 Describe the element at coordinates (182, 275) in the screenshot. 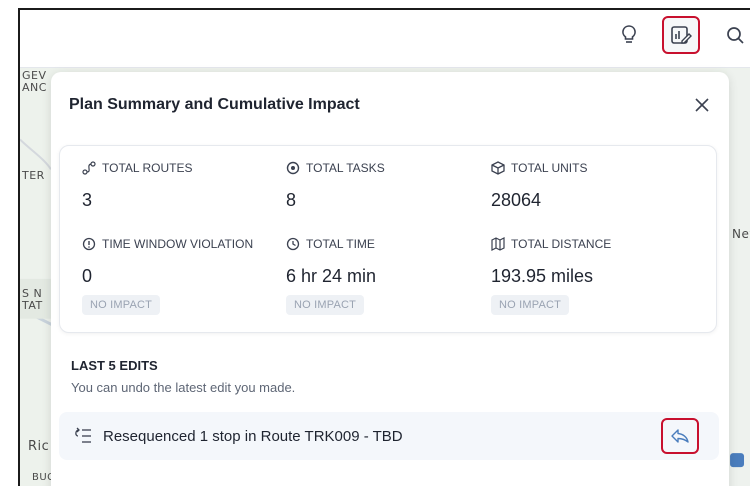

I see `stat-time-window-violation: TIME WINDOW VIOLATION 0 NO IMPACT` at that location.